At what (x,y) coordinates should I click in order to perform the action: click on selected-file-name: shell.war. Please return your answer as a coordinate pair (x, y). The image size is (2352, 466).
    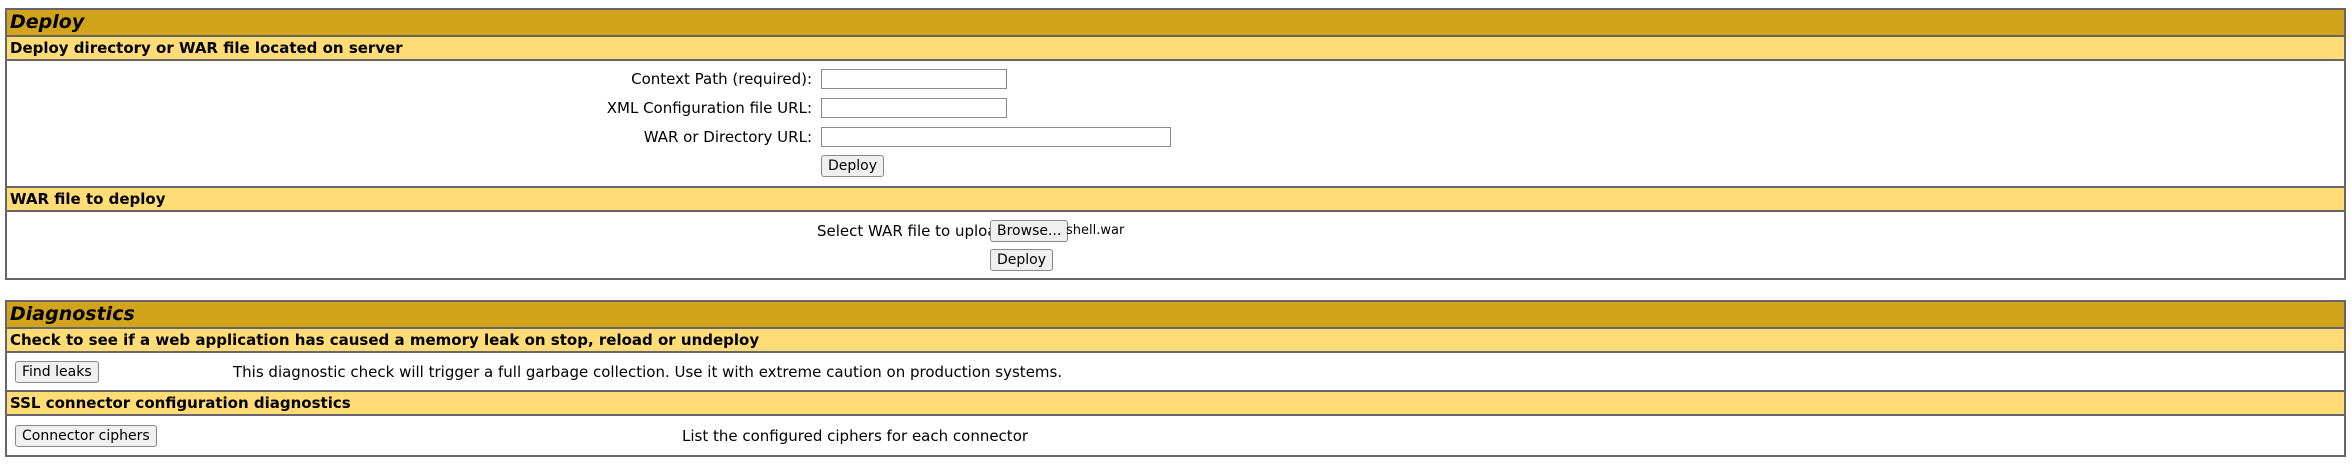
    Looking at the image, I should click on (1095, 230).